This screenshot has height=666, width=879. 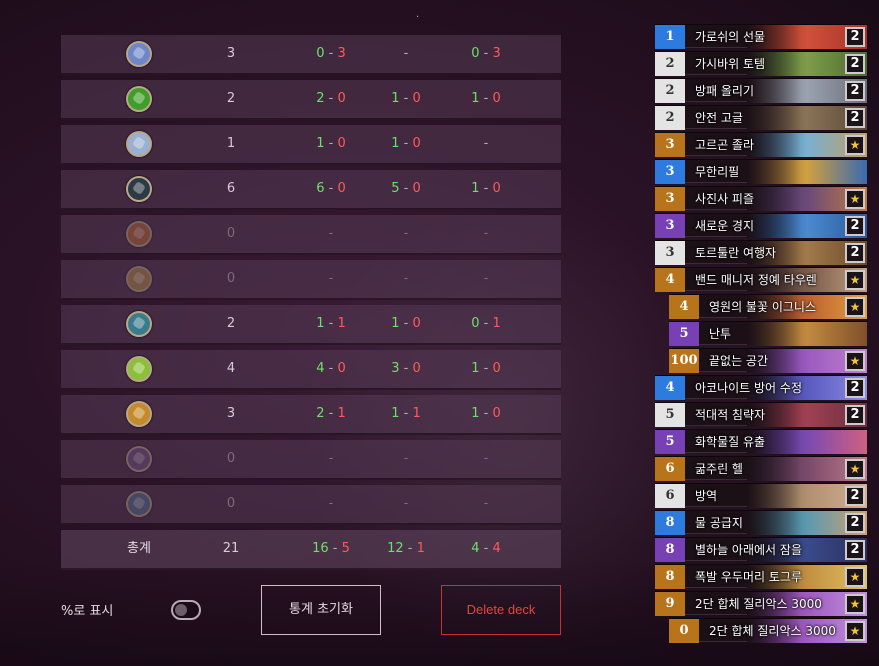 What do you see at coordinates (761, 36) in the screenshot?
I see `deck-card-row: 1 가로쉬의 선물 2` at bounding box center [761, 36].